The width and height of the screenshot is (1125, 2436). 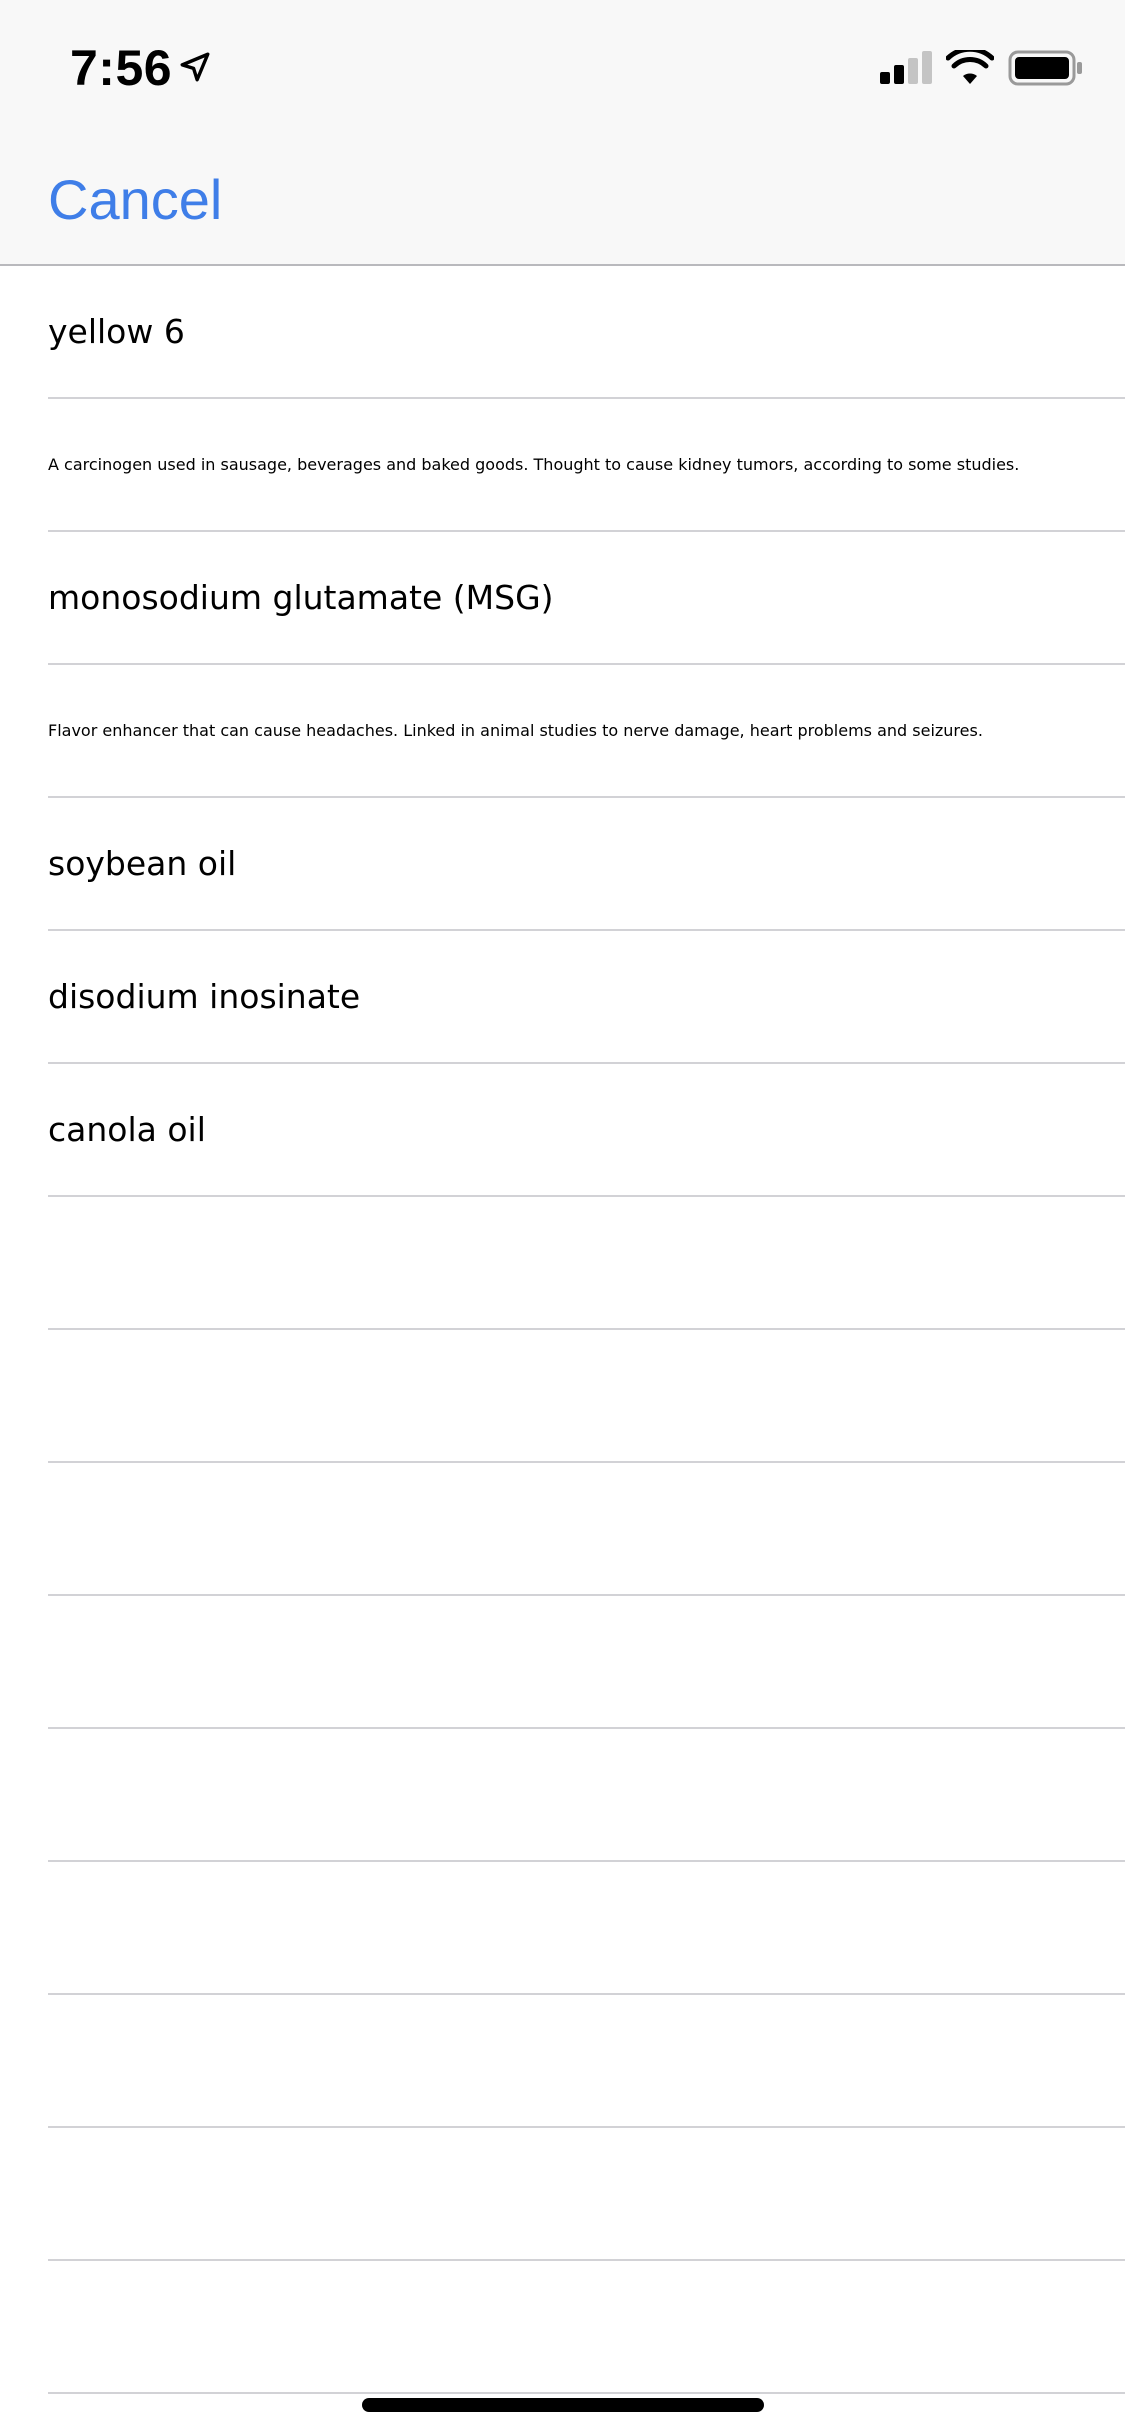 What do you see at coordinates (586, 864) in the screenshot?
I see `list-item: soybean oil` at bounding box center [586, 864].